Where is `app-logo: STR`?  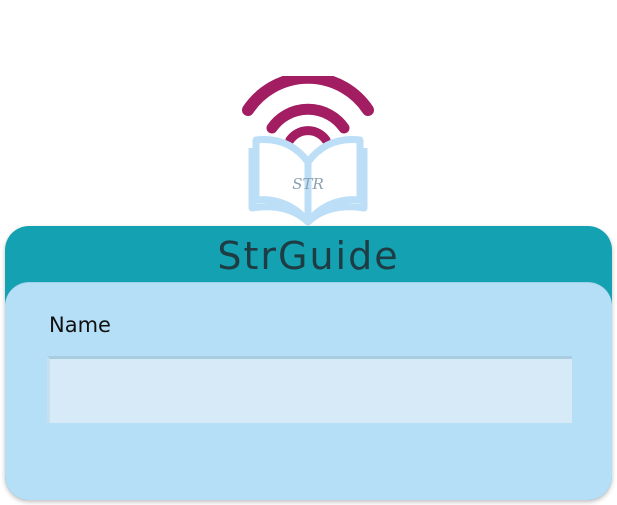
app-logo: STR is located at coordinates (308, 151).